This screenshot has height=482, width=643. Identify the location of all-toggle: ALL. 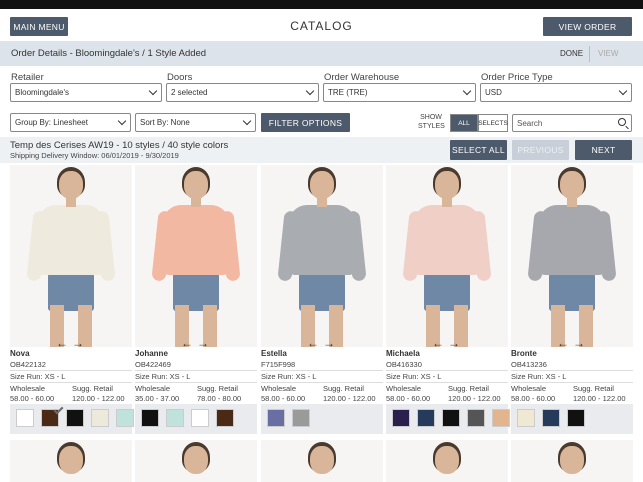
(464, 123).